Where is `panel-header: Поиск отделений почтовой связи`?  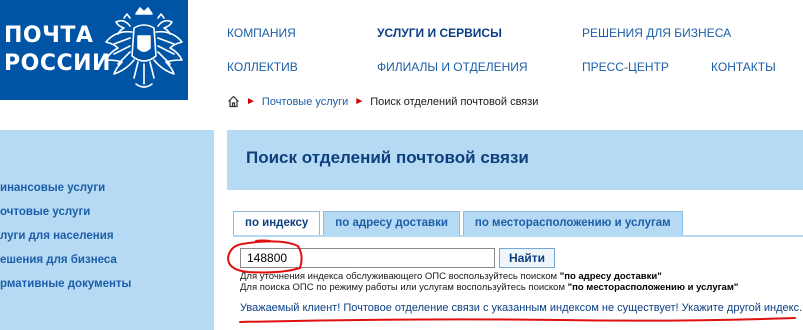
panel-header: Поиск отделений почтовой связи is located at coordinates (515, 160).